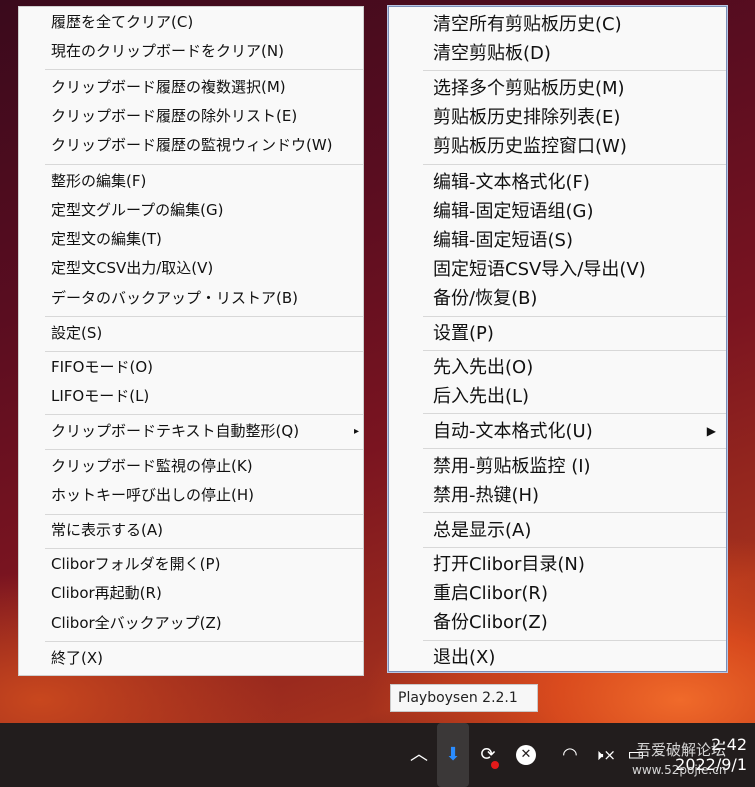  I want to click on menu-item-stop-monitor: 禁用-剪贴板监控 (I), so click(557, 466).